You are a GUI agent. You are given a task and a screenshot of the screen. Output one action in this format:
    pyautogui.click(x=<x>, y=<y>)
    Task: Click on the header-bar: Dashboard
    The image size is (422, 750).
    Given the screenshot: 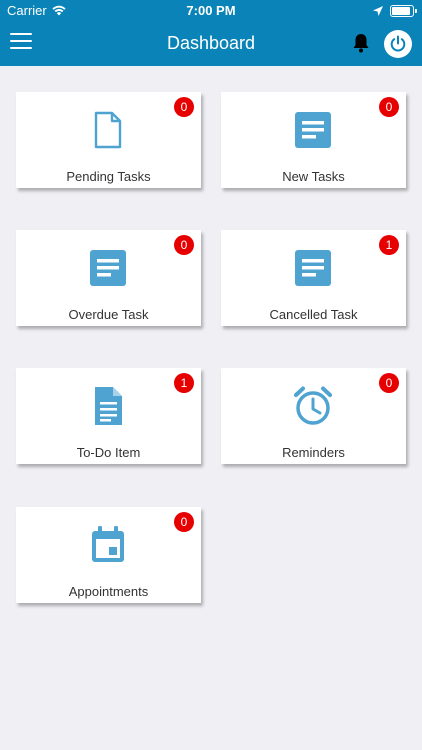 What is the action you would take?
    pyautogui.click(x=211, y=44)
    